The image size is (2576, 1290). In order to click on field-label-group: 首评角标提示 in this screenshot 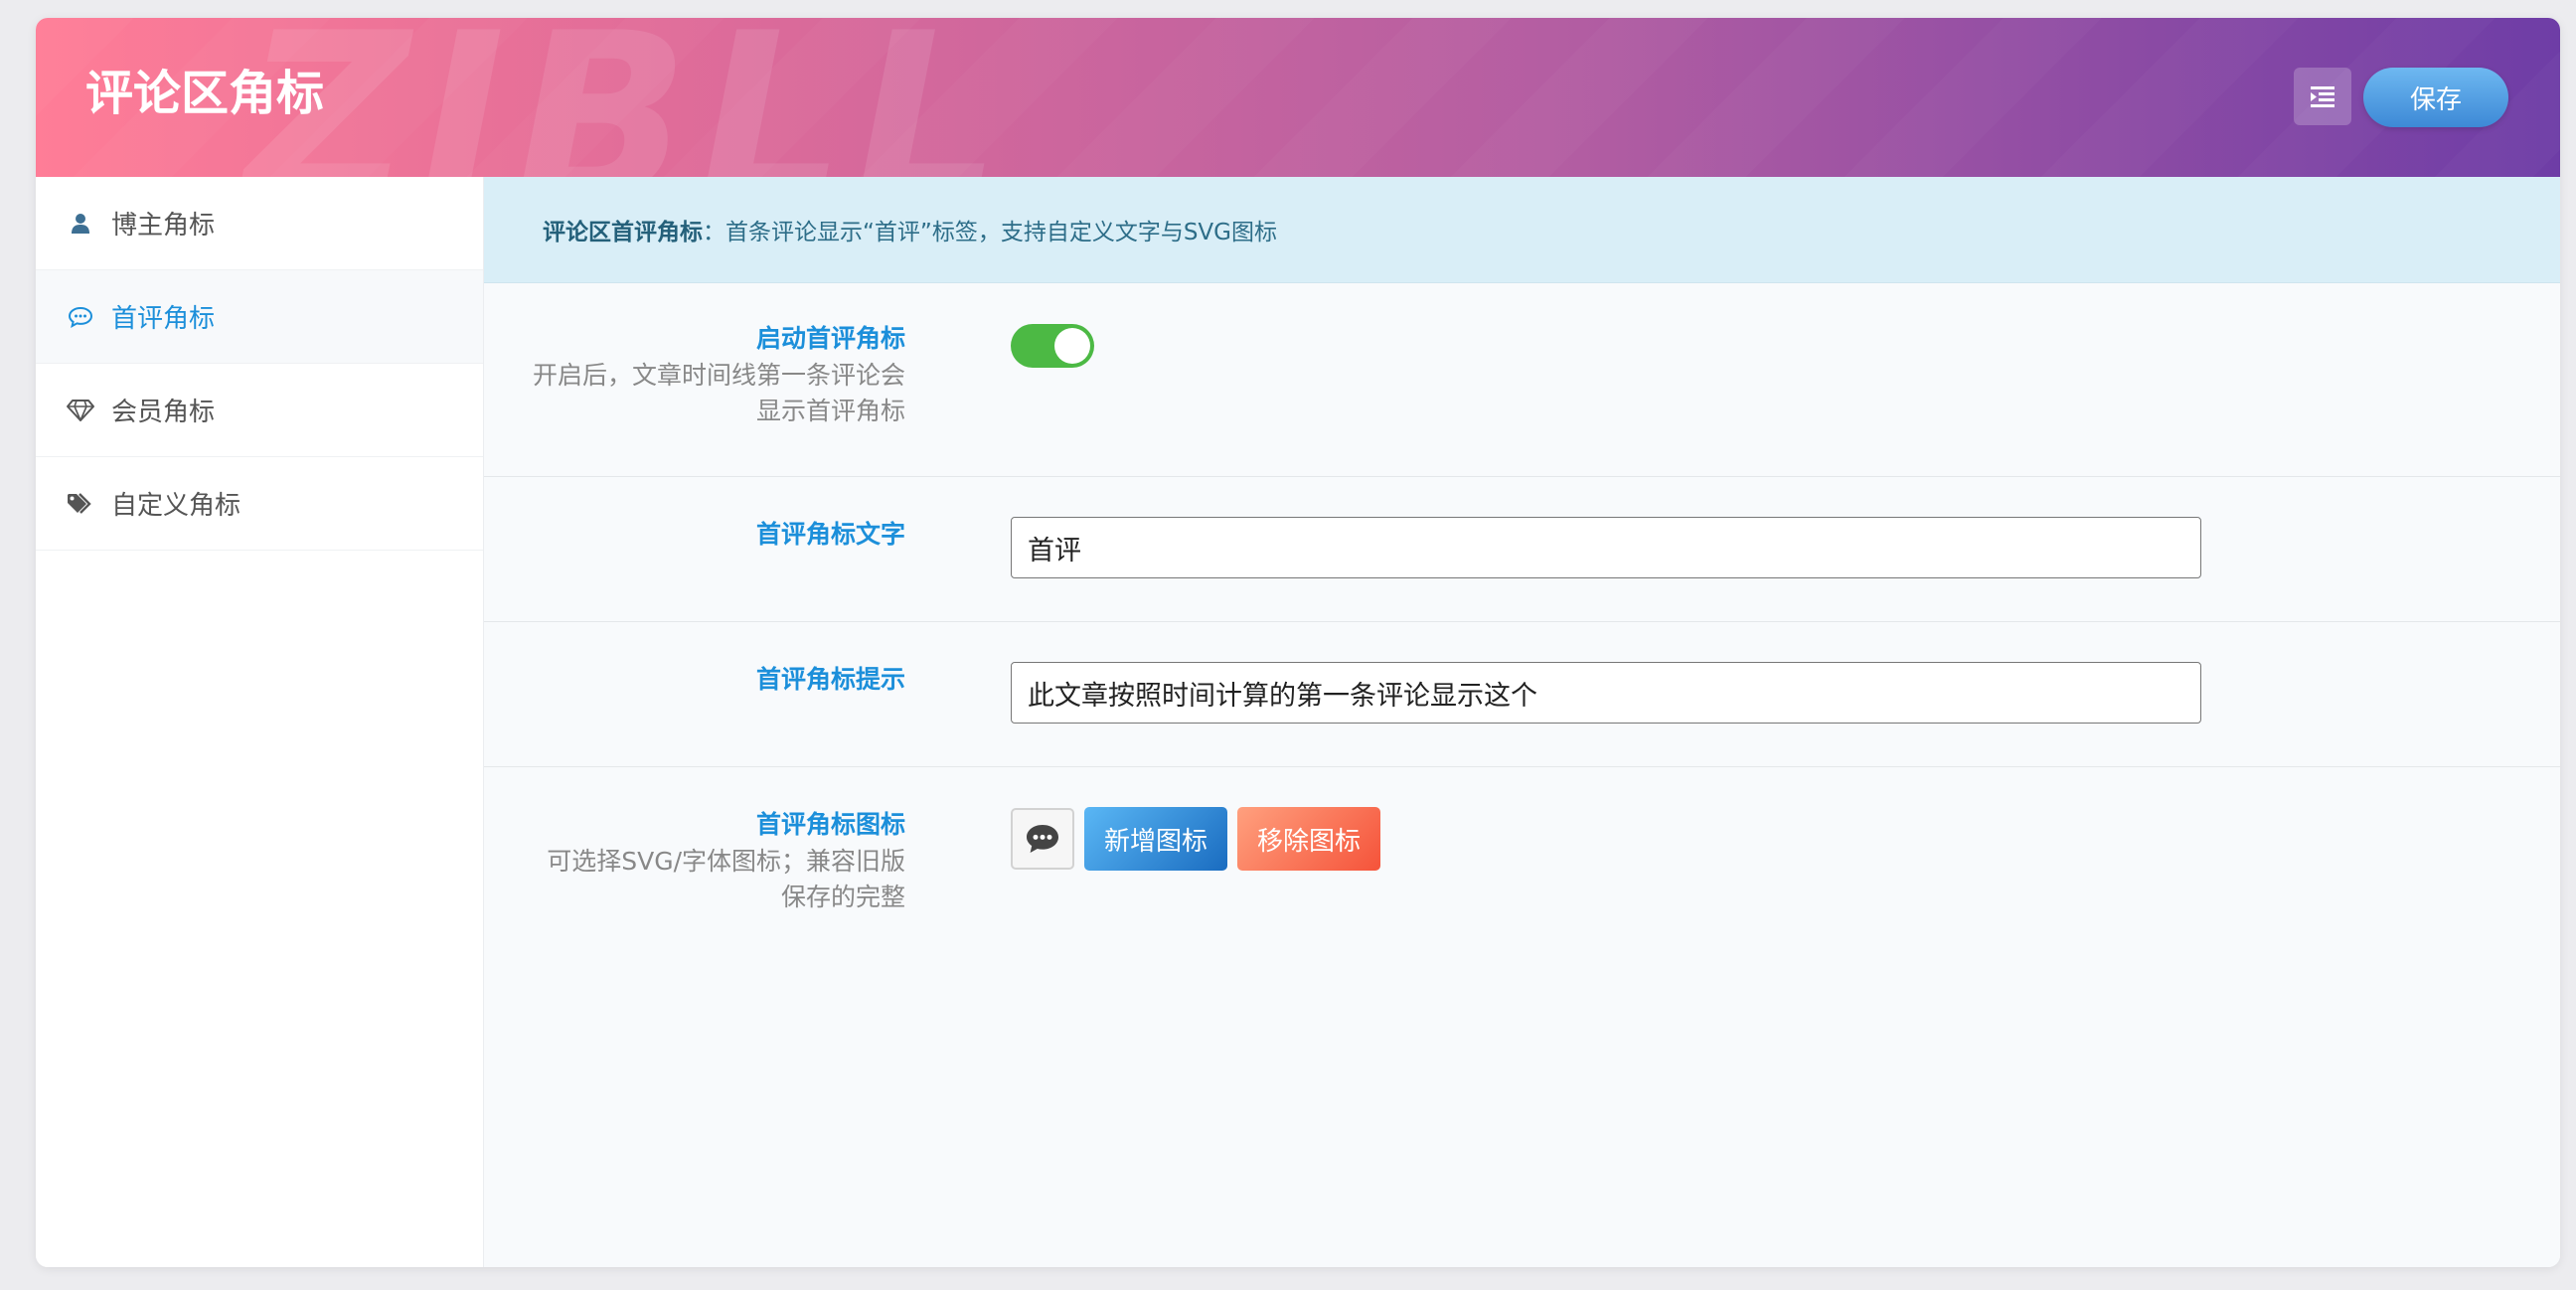, I will do `click(696, 679)`.